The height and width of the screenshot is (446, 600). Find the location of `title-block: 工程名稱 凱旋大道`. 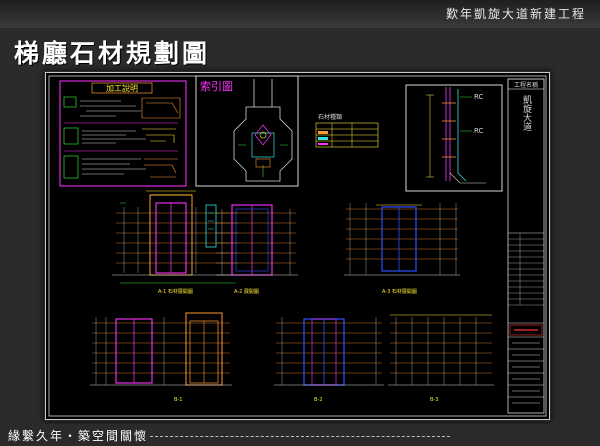

title-block: 工程名稱 凱旋大道 is located at coordinates (526, 246).